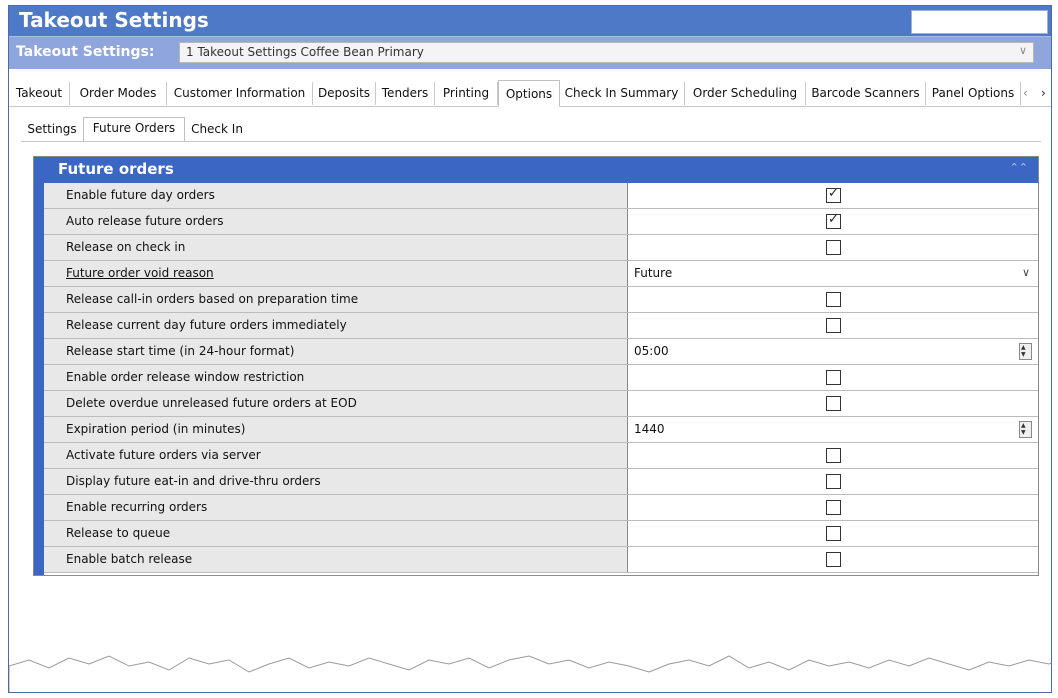  Describe the element at coordinates (833, 351) in the screenshot. I see `spinner-field: 05:00 ▲ ▼` at that location.